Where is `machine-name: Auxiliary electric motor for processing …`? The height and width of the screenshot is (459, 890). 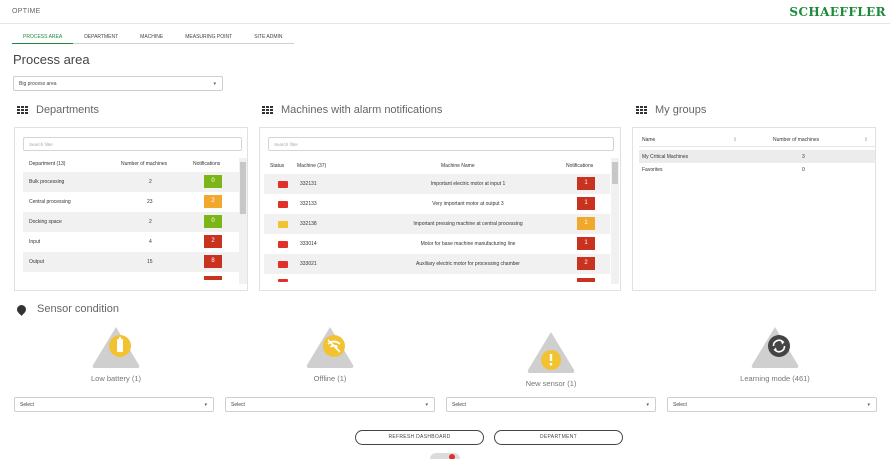 machine-name: Auxiliary electric motor for processing … is located at coordinates (468, 264).